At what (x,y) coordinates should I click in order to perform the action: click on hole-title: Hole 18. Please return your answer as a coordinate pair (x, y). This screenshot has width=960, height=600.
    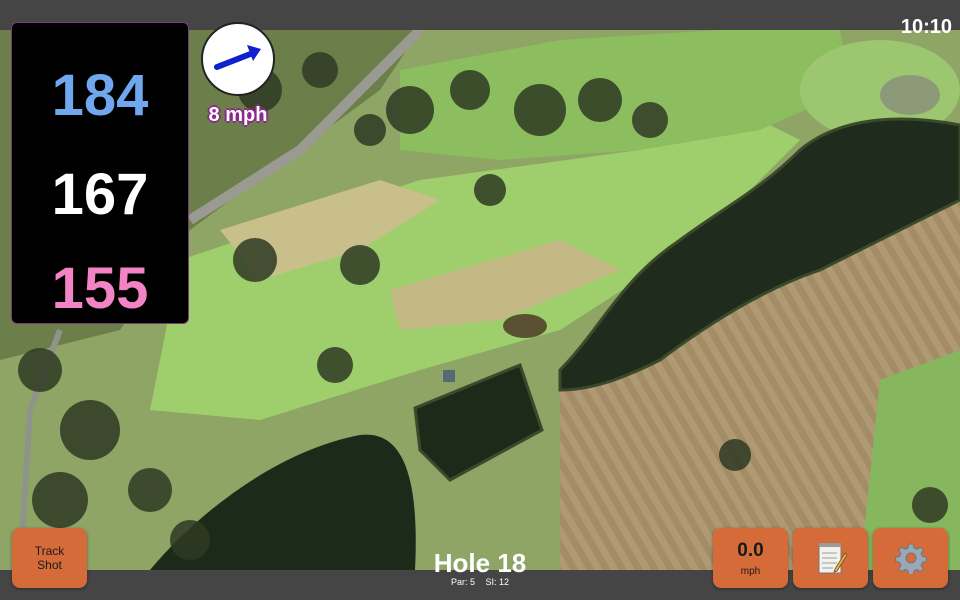
    Looking at the image, I should click on (480, 563).